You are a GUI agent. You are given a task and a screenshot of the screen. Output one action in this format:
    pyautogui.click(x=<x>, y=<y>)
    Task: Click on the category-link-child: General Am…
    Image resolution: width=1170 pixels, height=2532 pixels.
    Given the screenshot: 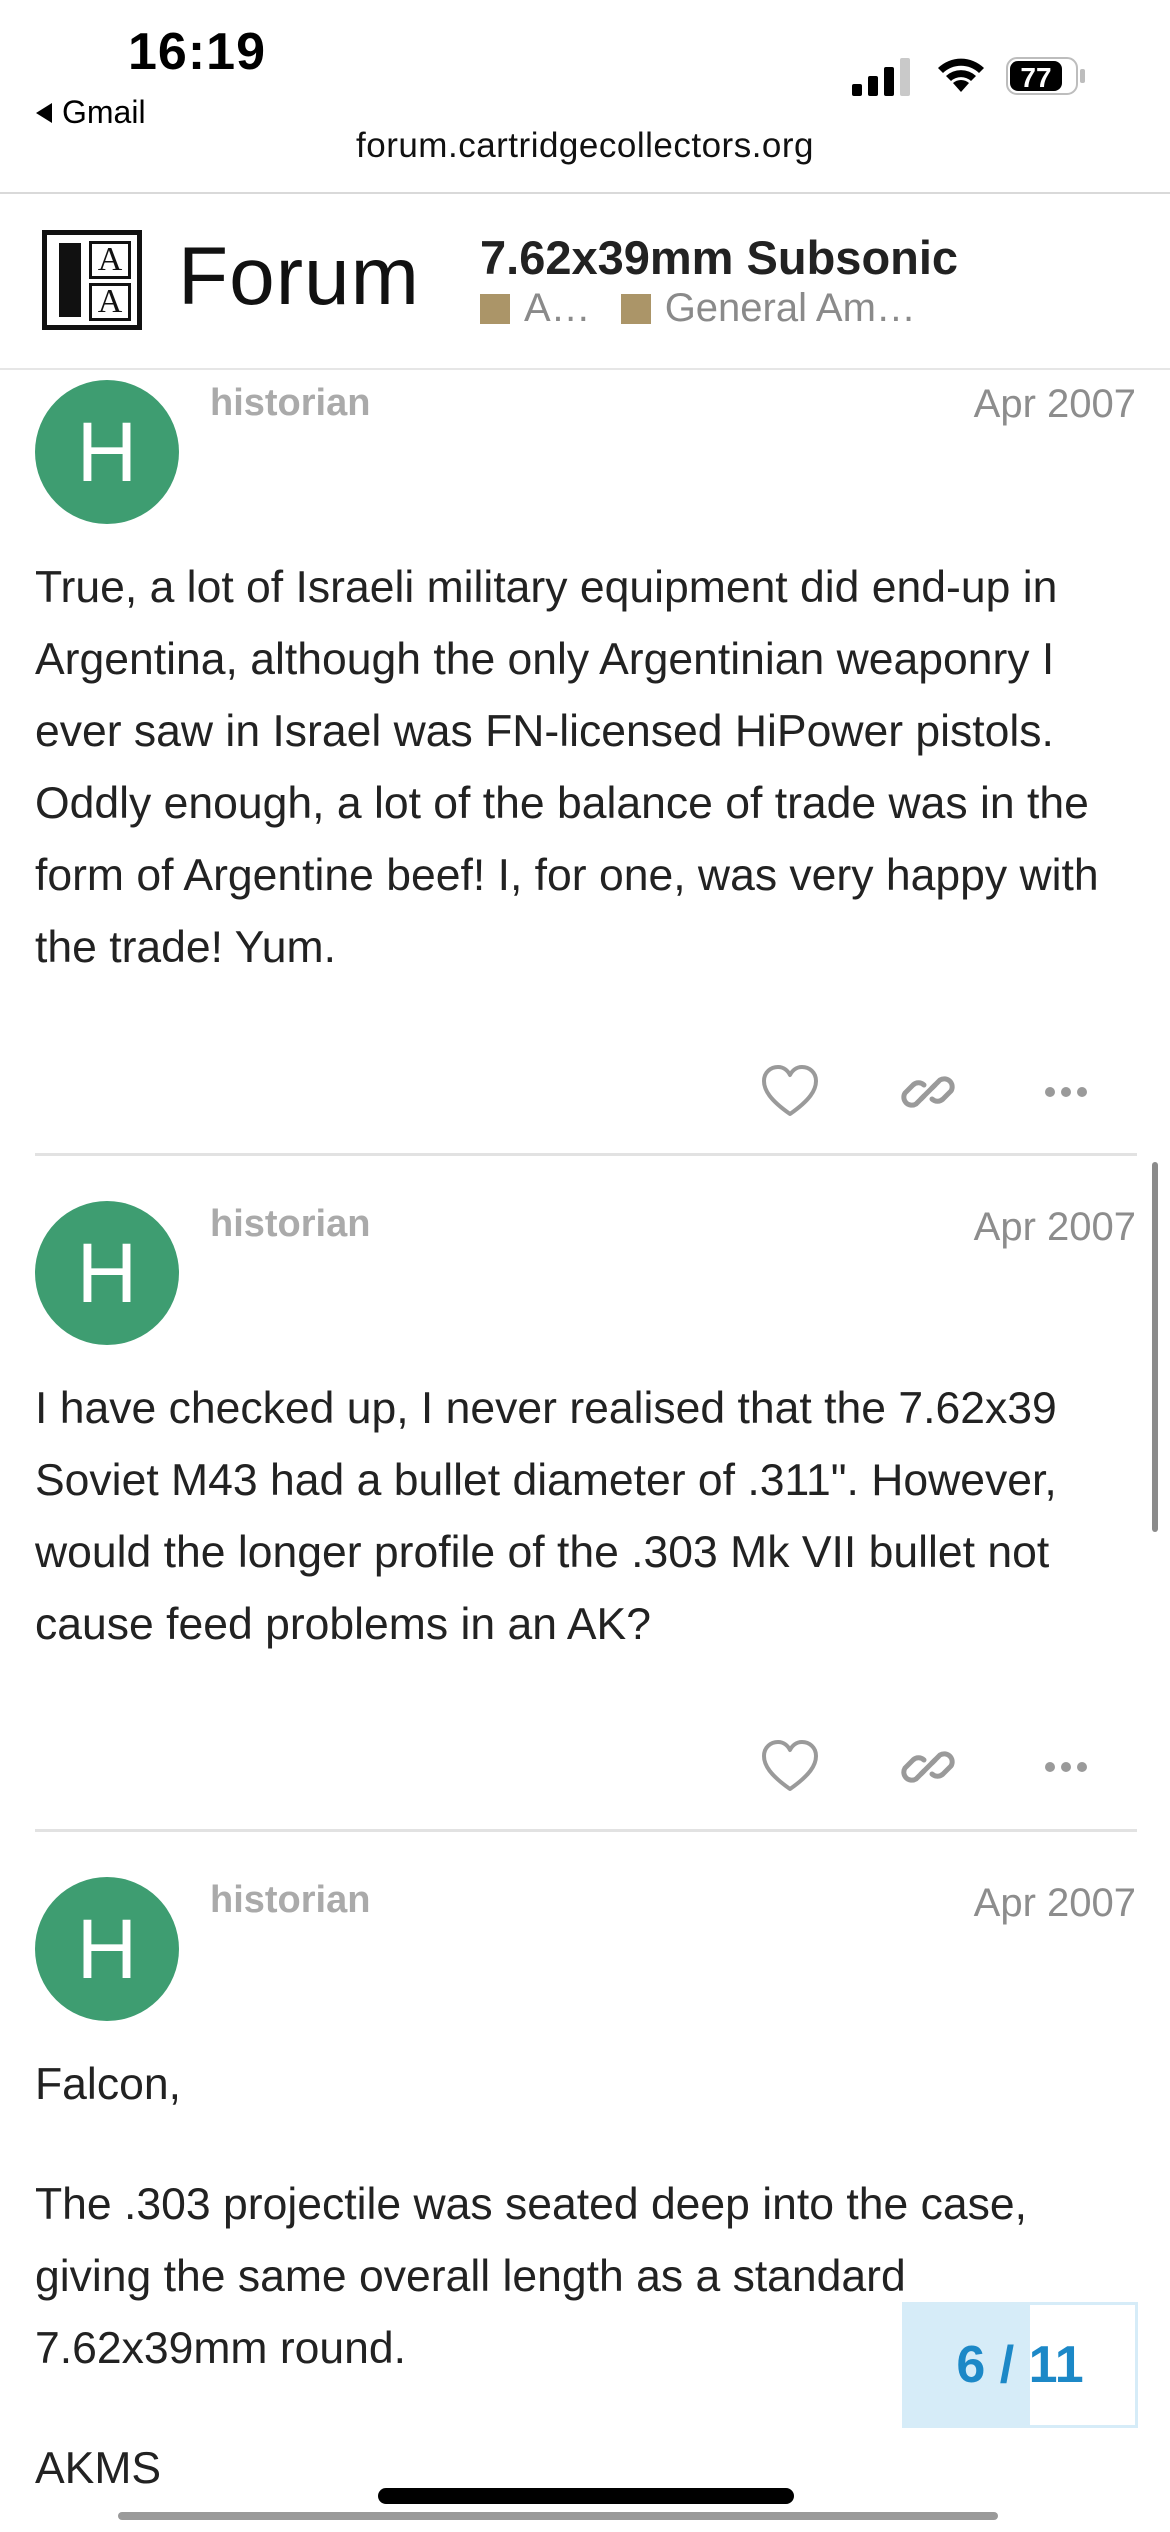 What is the action you would take?
    pyautogui.click(x=768, y=308)
    